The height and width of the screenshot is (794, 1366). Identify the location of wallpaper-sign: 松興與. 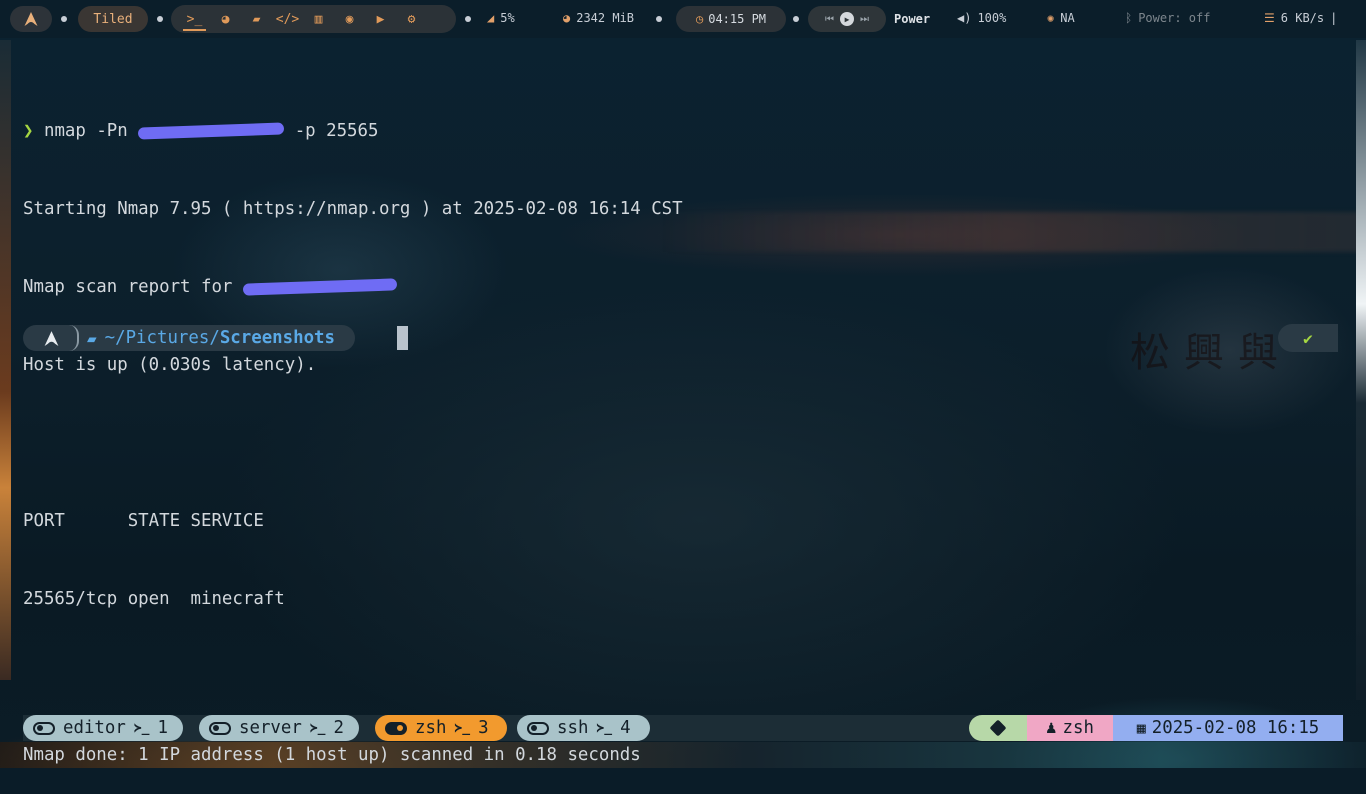
(1211, 353).